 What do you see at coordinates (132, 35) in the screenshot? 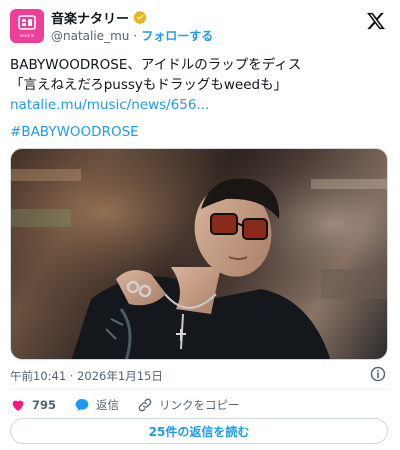
I see `handle-row: @natalie_mu · フォローする` at bounding box center [132, 35].